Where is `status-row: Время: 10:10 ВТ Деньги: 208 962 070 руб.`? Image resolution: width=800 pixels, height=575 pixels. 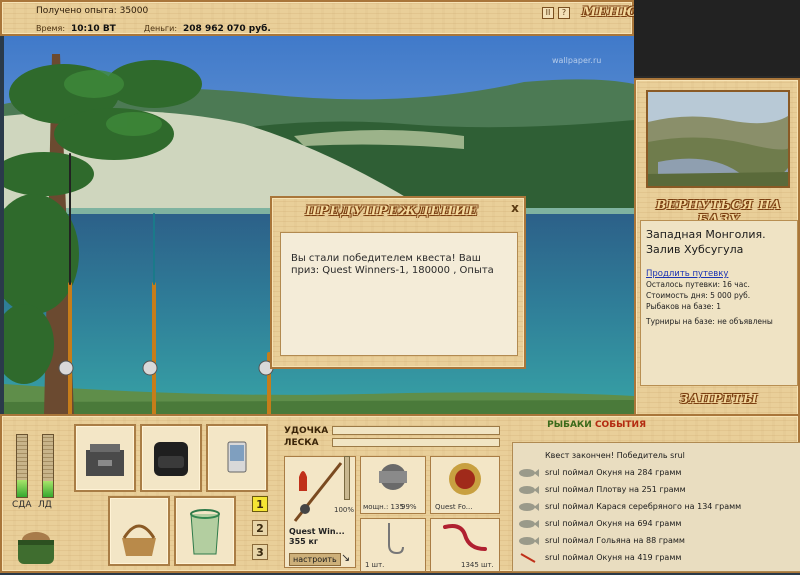 status-row: Время: 10:10 ВТ Деньги: 208 962 070 руб. is located at coordinates (153, 29).